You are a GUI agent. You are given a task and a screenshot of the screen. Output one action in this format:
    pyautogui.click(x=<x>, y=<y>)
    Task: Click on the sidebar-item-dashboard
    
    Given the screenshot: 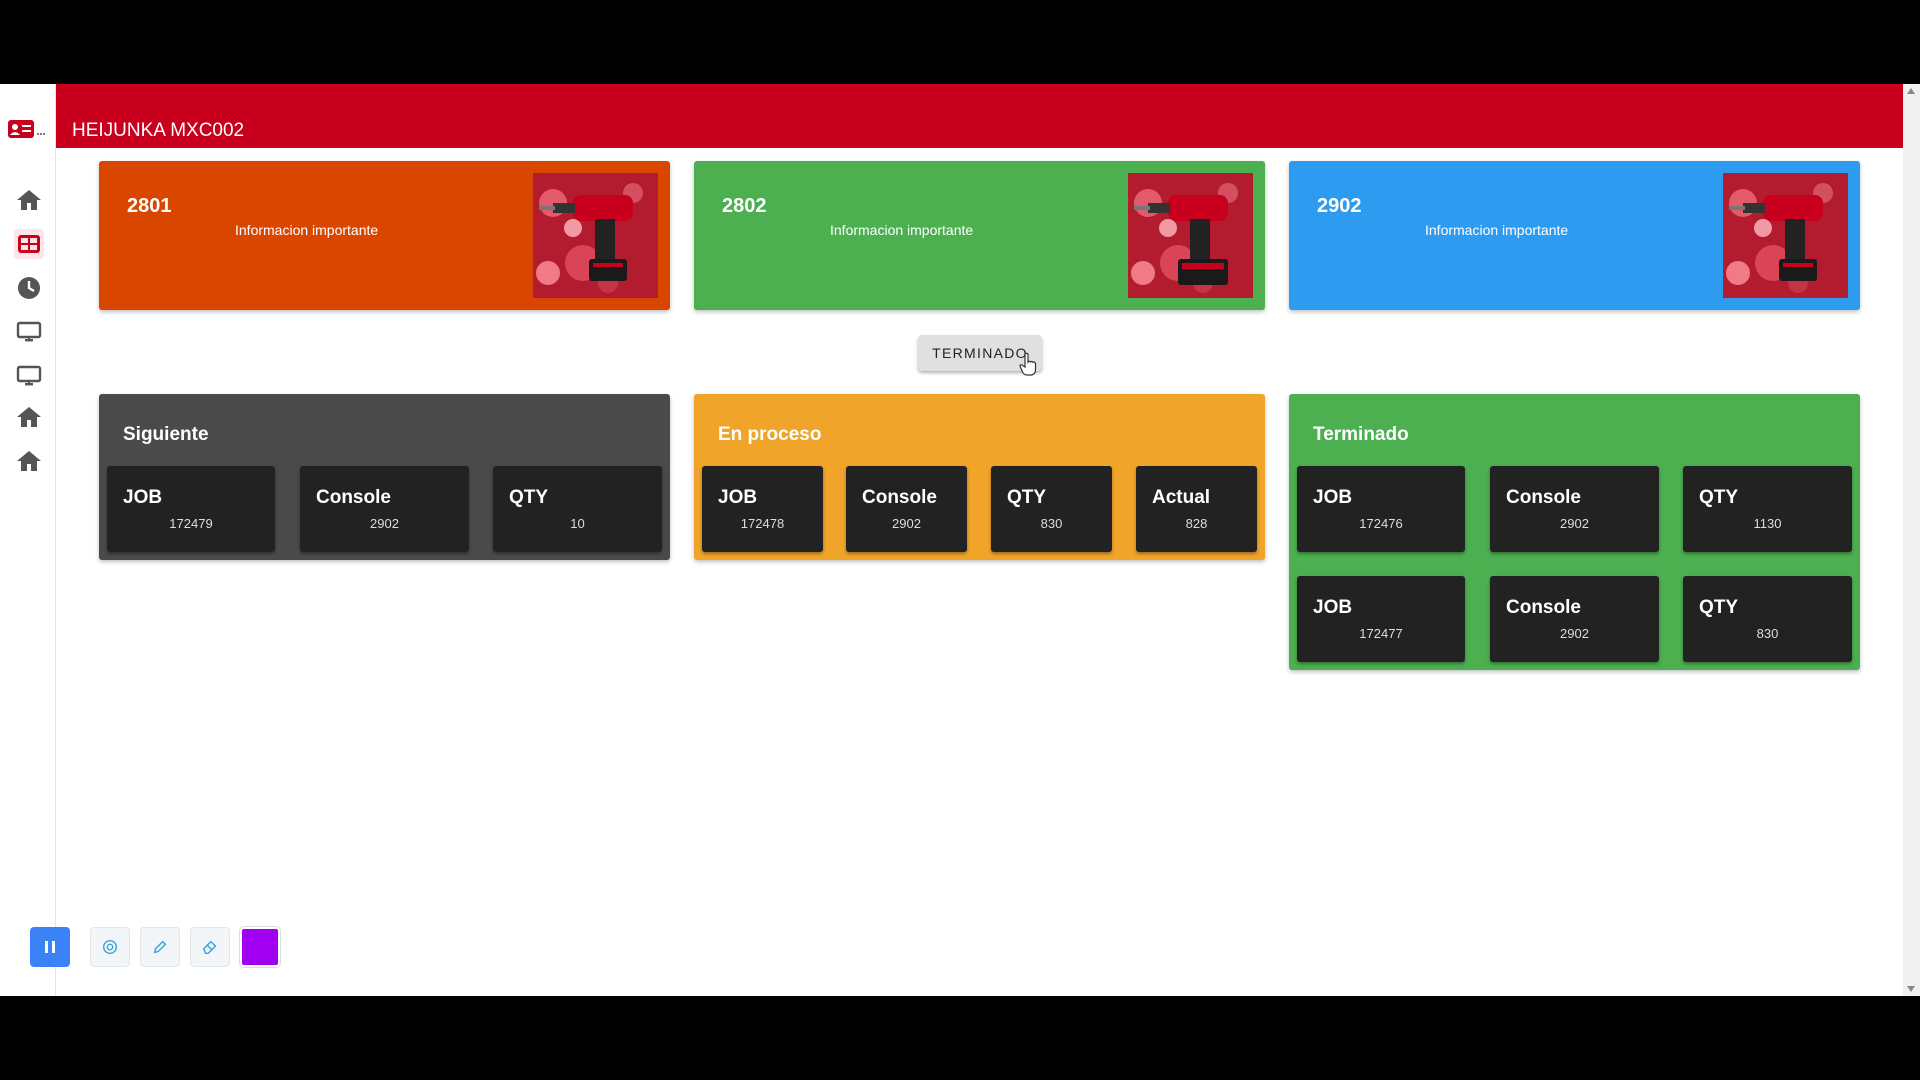 What is the action you would take?
    pyautogui.click(x=29, y=244)
    